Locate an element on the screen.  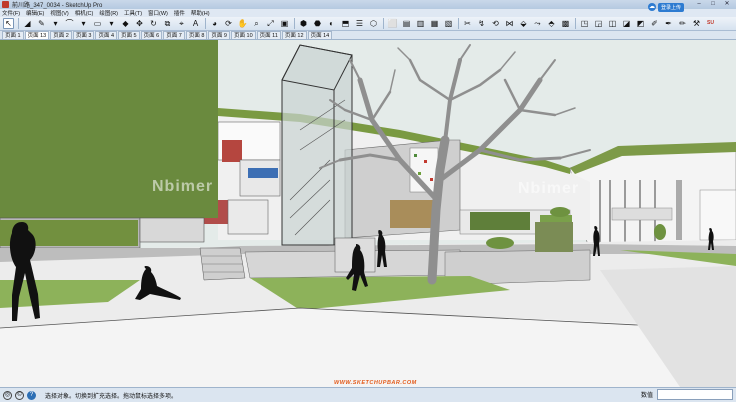
scene-tab: 页面 3 is located at coordinates (83, 35).